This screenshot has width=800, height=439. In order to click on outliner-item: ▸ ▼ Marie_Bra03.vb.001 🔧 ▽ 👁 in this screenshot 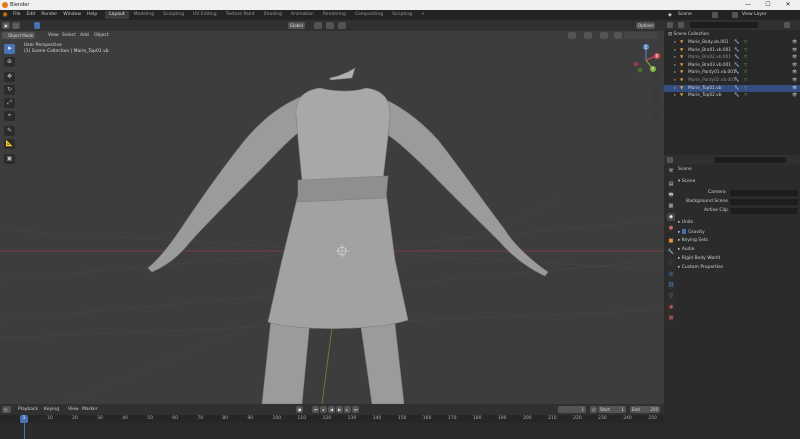, I will do `click(732, 66)`.